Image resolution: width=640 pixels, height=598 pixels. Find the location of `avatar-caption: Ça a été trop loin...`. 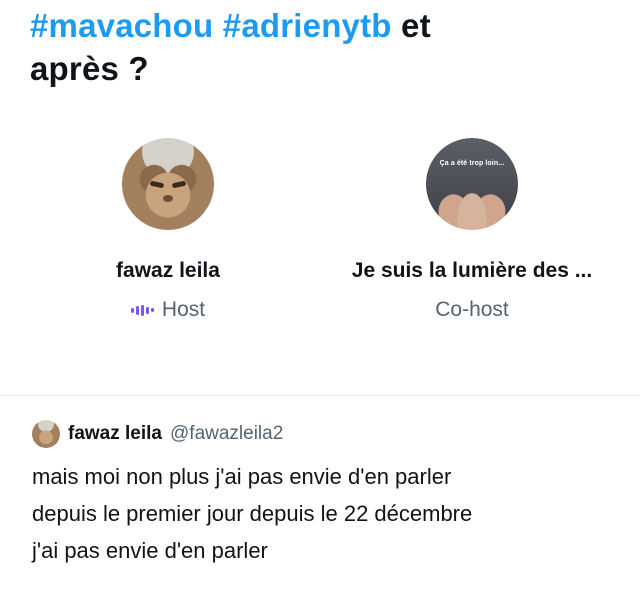

avatar-caption: Ça a été trop loin... is located at coordinates (472, 163).